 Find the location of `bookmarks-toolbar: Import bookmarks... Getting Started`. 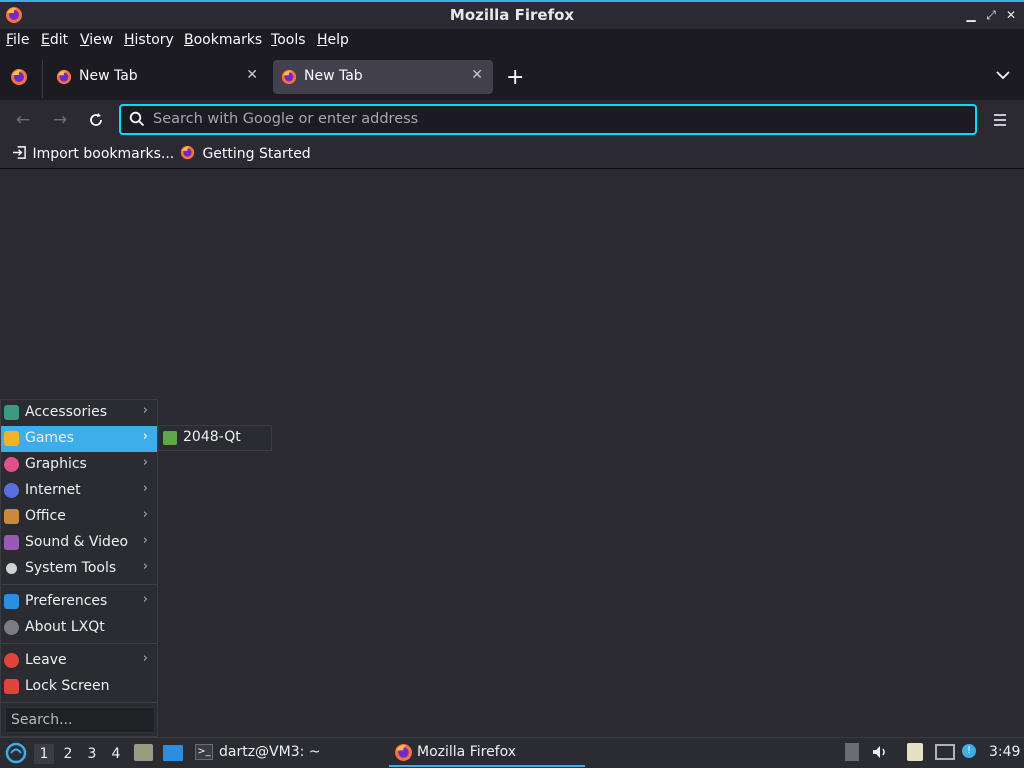

bookmarks-toolbar: Import bookmarks... Getting Started is located at coordinates (512, 154).